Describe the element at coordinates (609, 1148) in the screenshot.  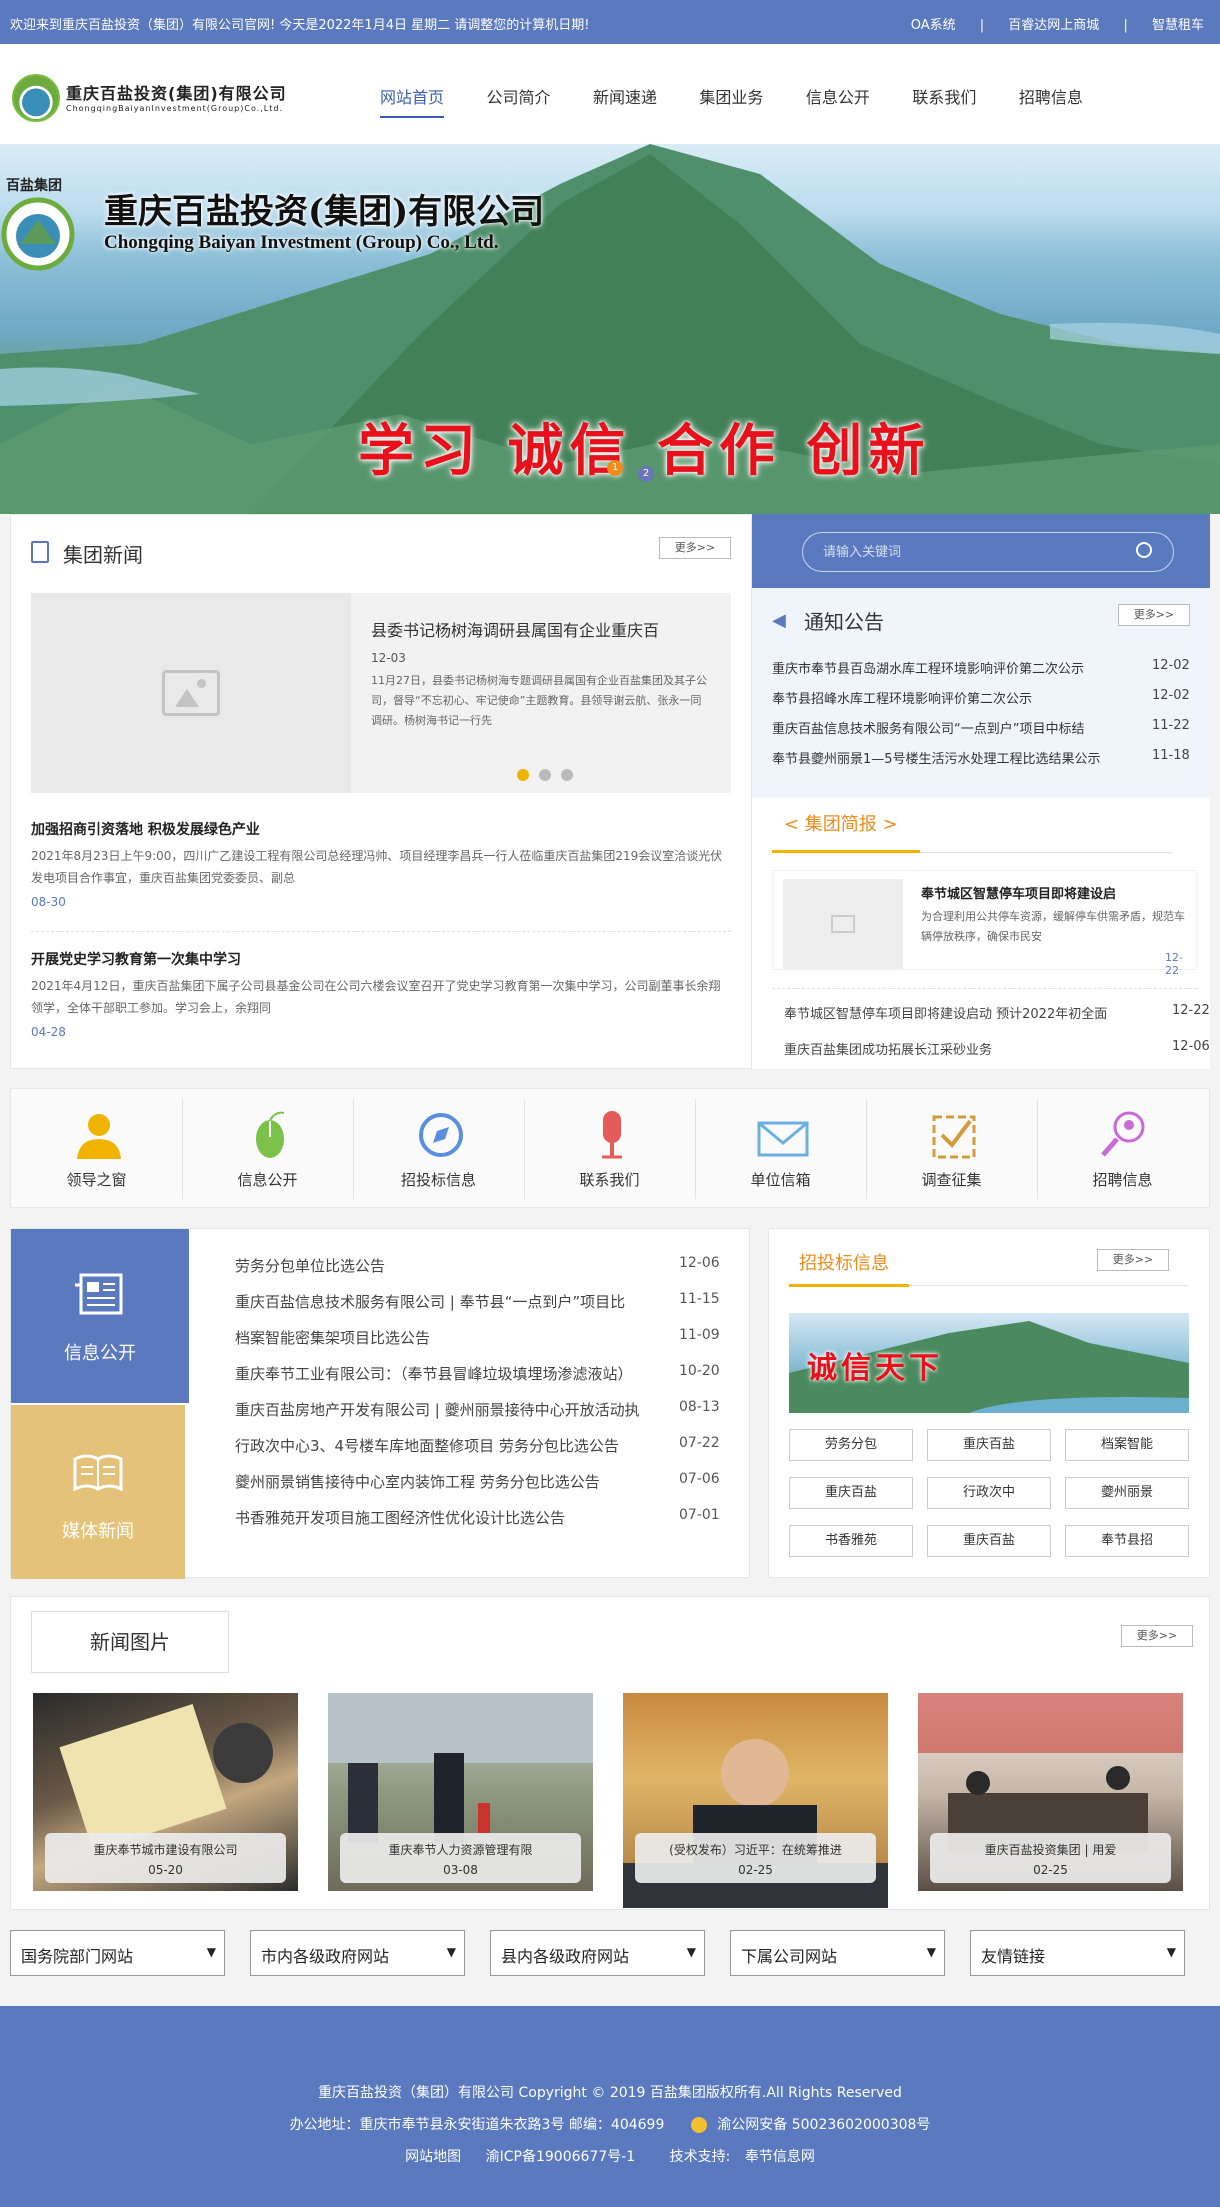
I see `quick-link-contact: 联系我们` at that location.